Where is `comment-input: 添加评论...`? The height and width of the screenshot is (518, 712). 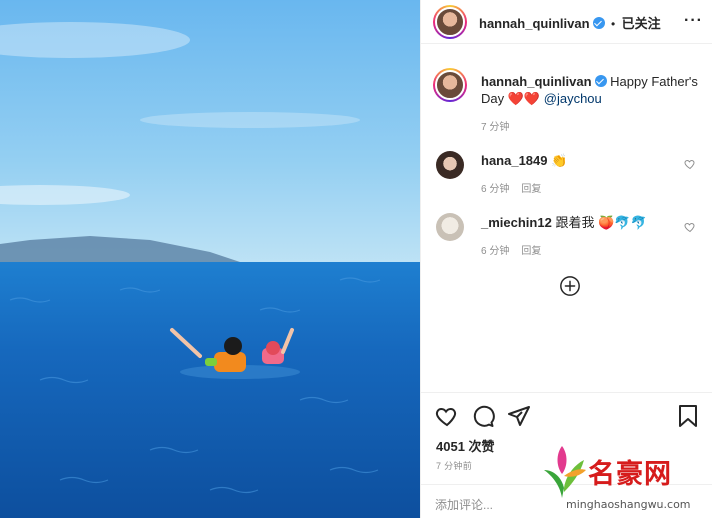 comment-input: 添加评论... is located at coordinates (464, 504).